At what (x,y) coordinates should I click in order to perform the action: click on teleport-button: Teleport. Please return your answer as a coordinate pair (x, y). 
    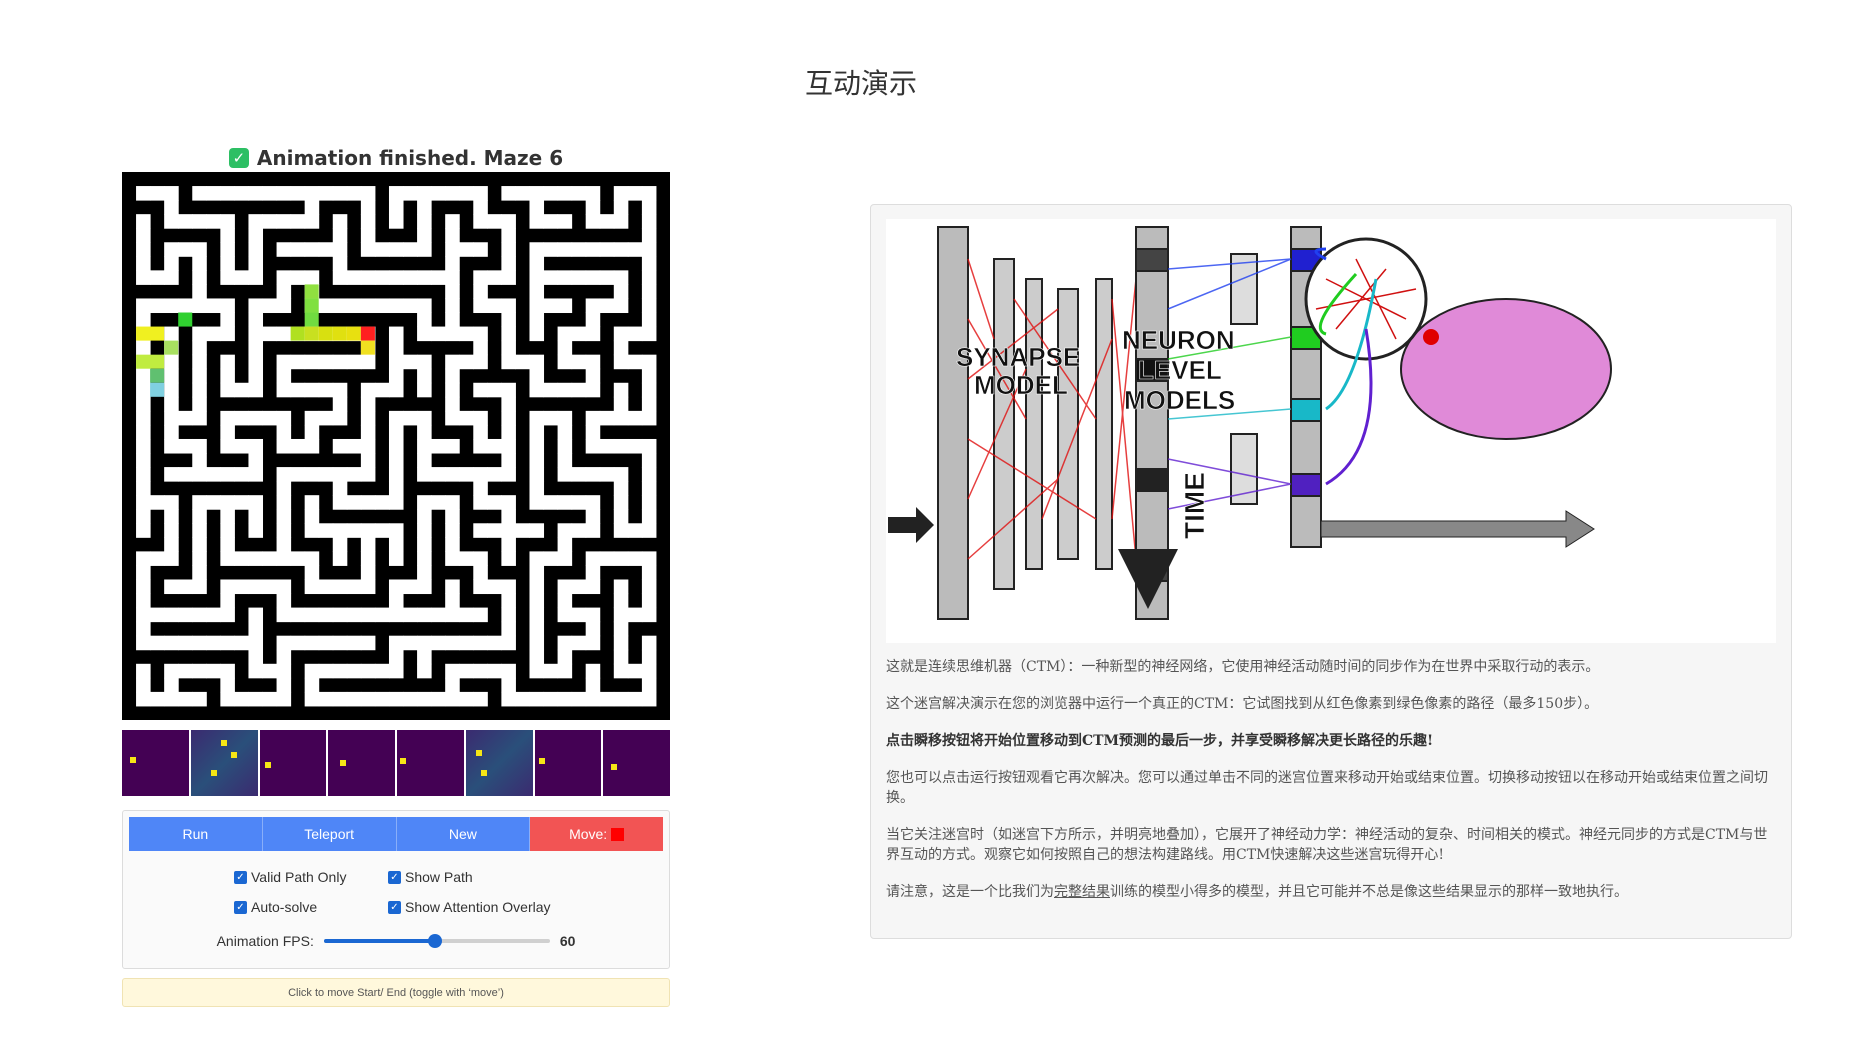
    Looking at the image, I should click on (329, 834).